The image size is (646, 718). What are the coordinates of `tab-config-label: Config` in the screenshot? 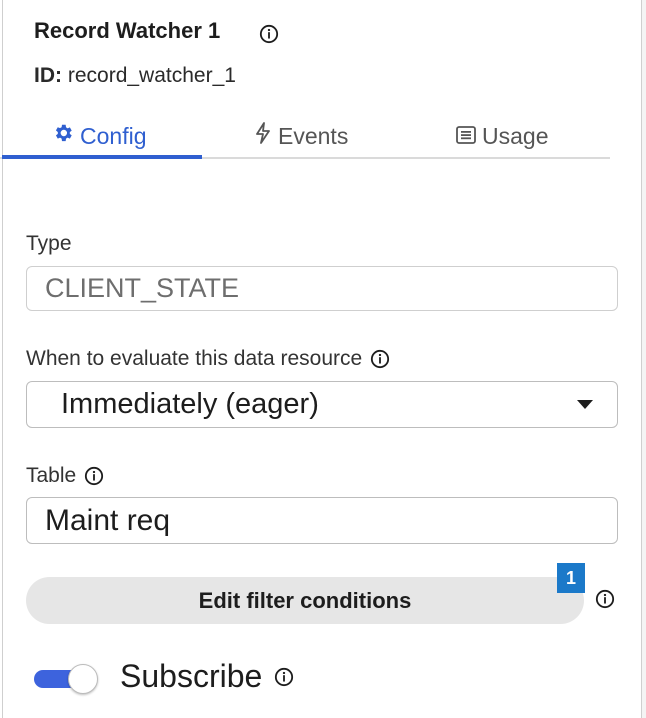 It's located at (113, 135).